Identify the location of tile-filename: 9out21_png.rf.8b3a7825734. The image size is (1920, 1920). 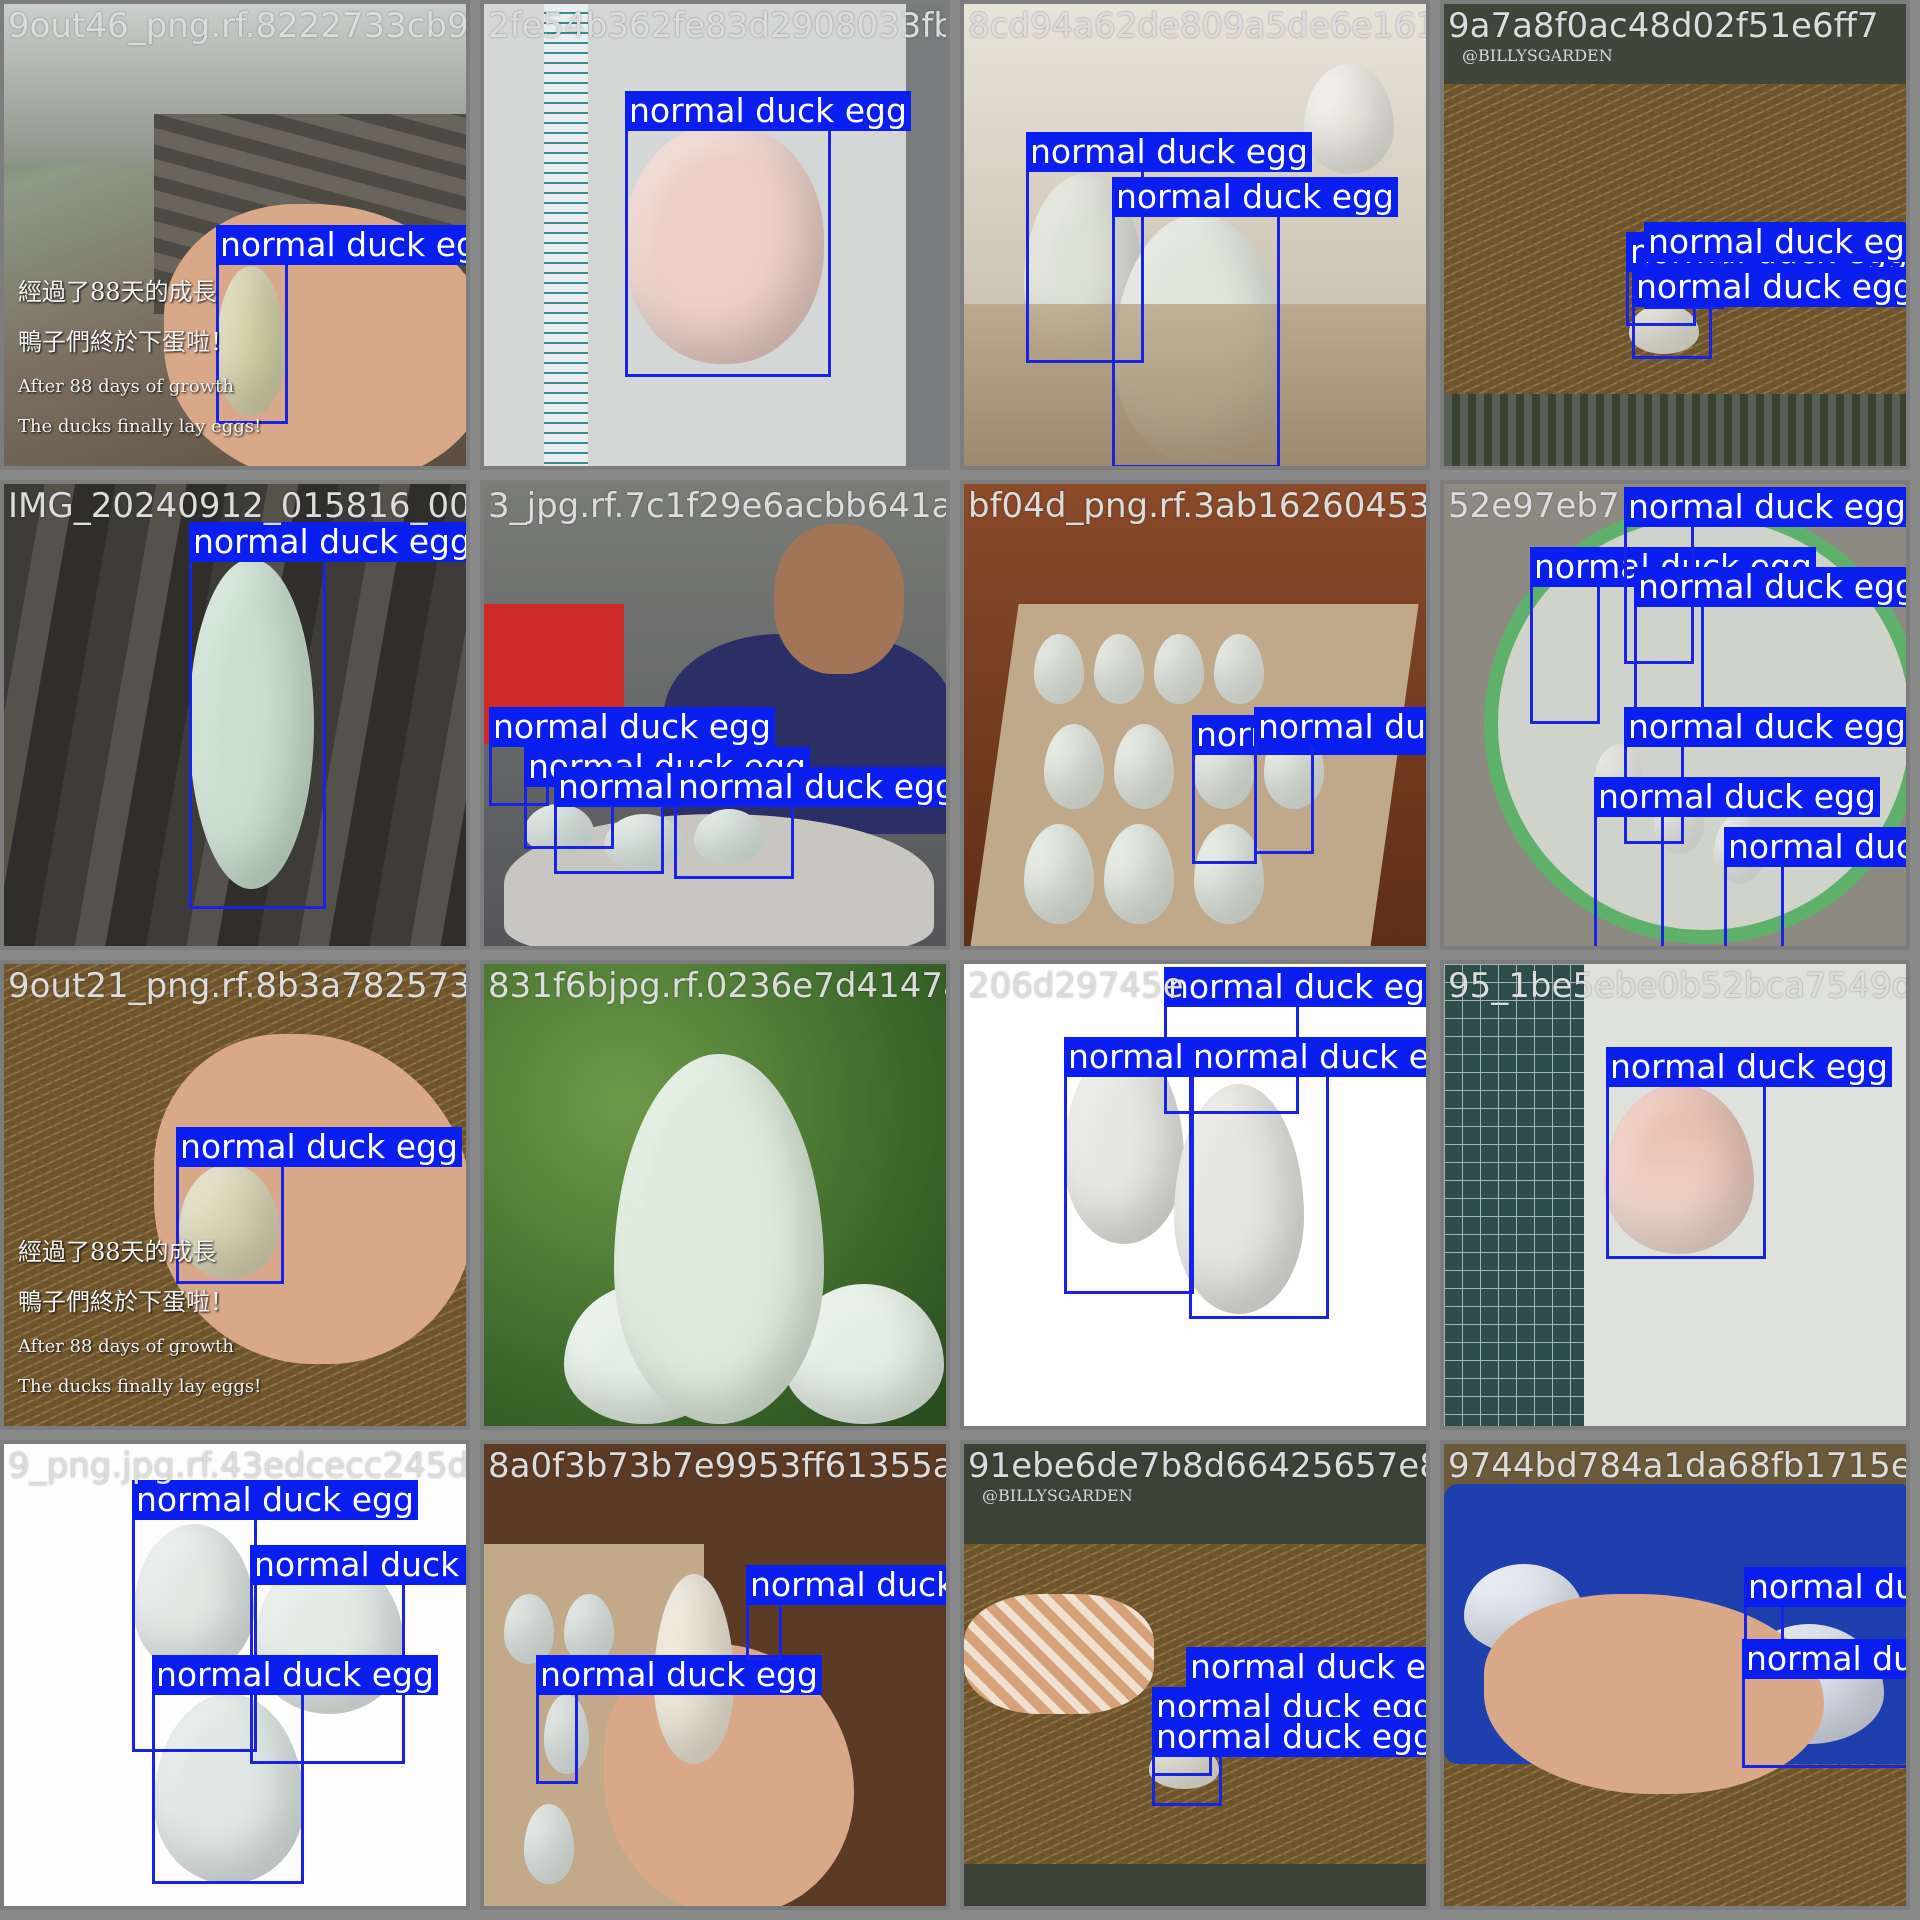
(239, 986).